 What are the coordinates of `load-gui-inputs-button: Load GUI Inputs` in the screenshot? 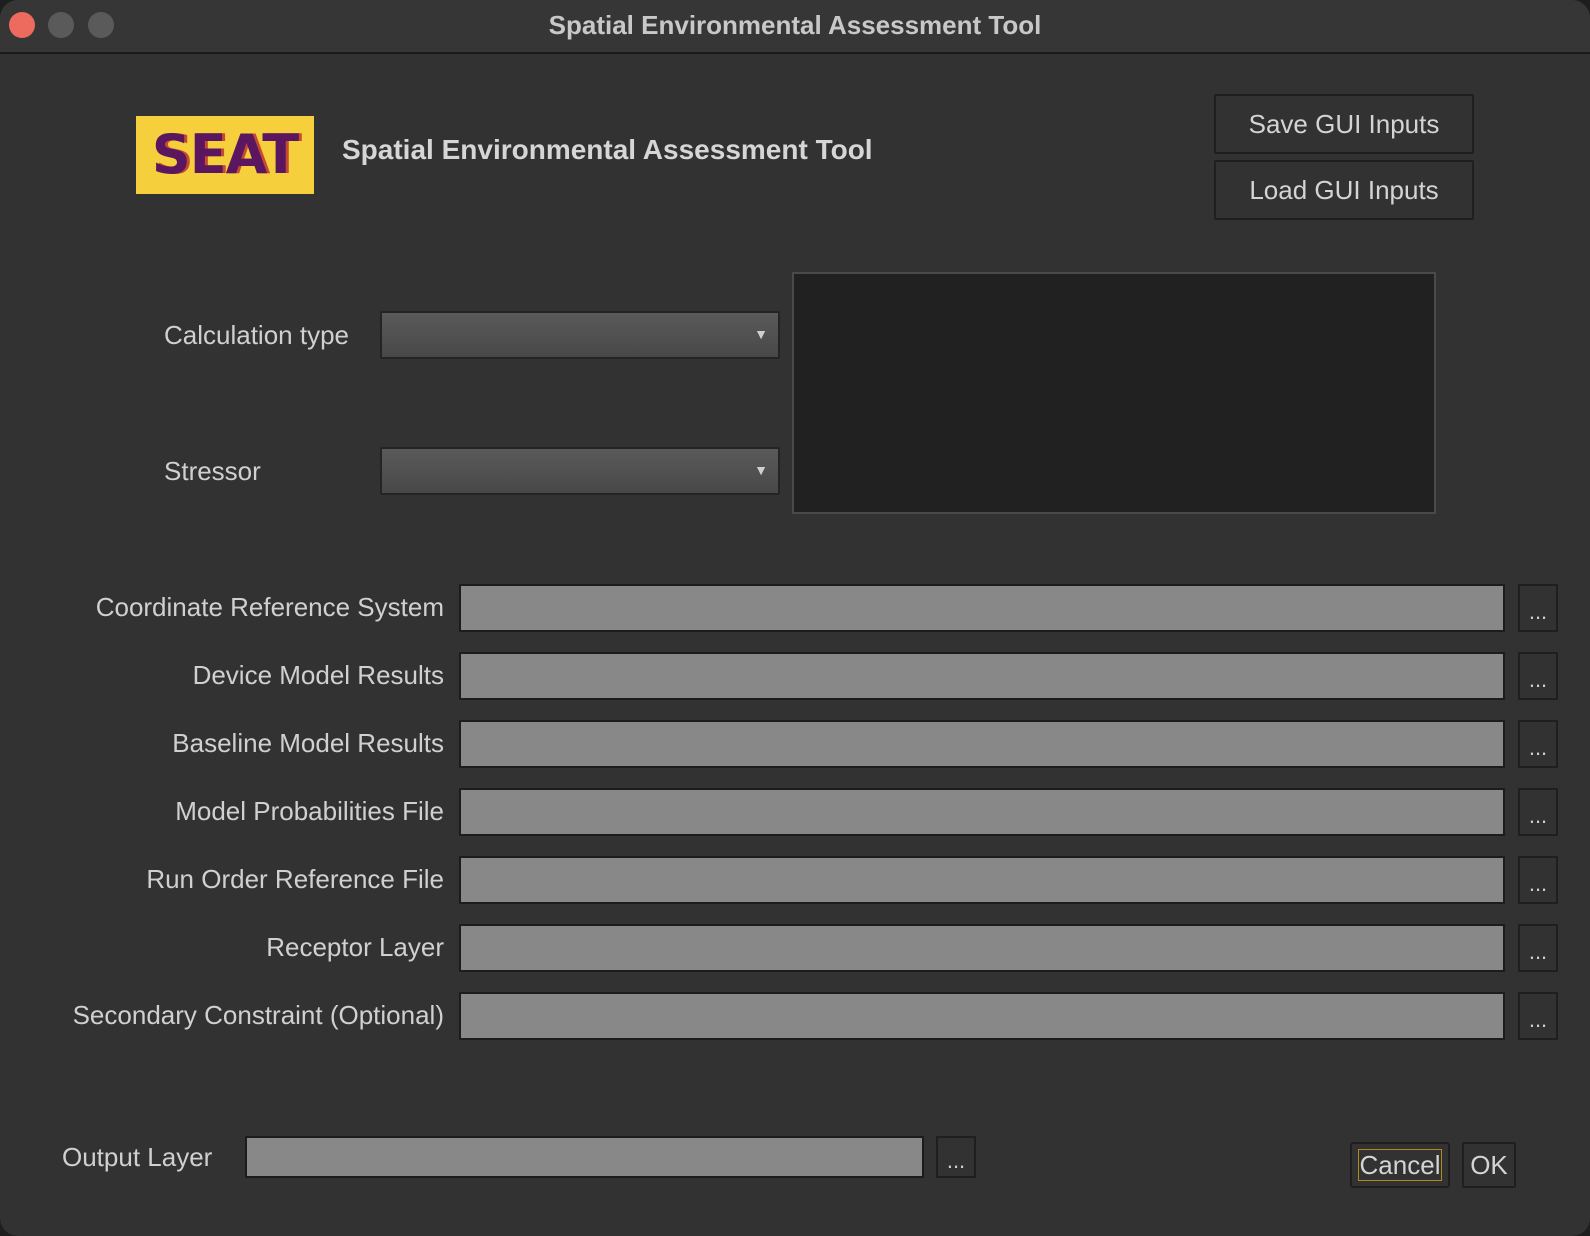 It's located at (1344, 190).